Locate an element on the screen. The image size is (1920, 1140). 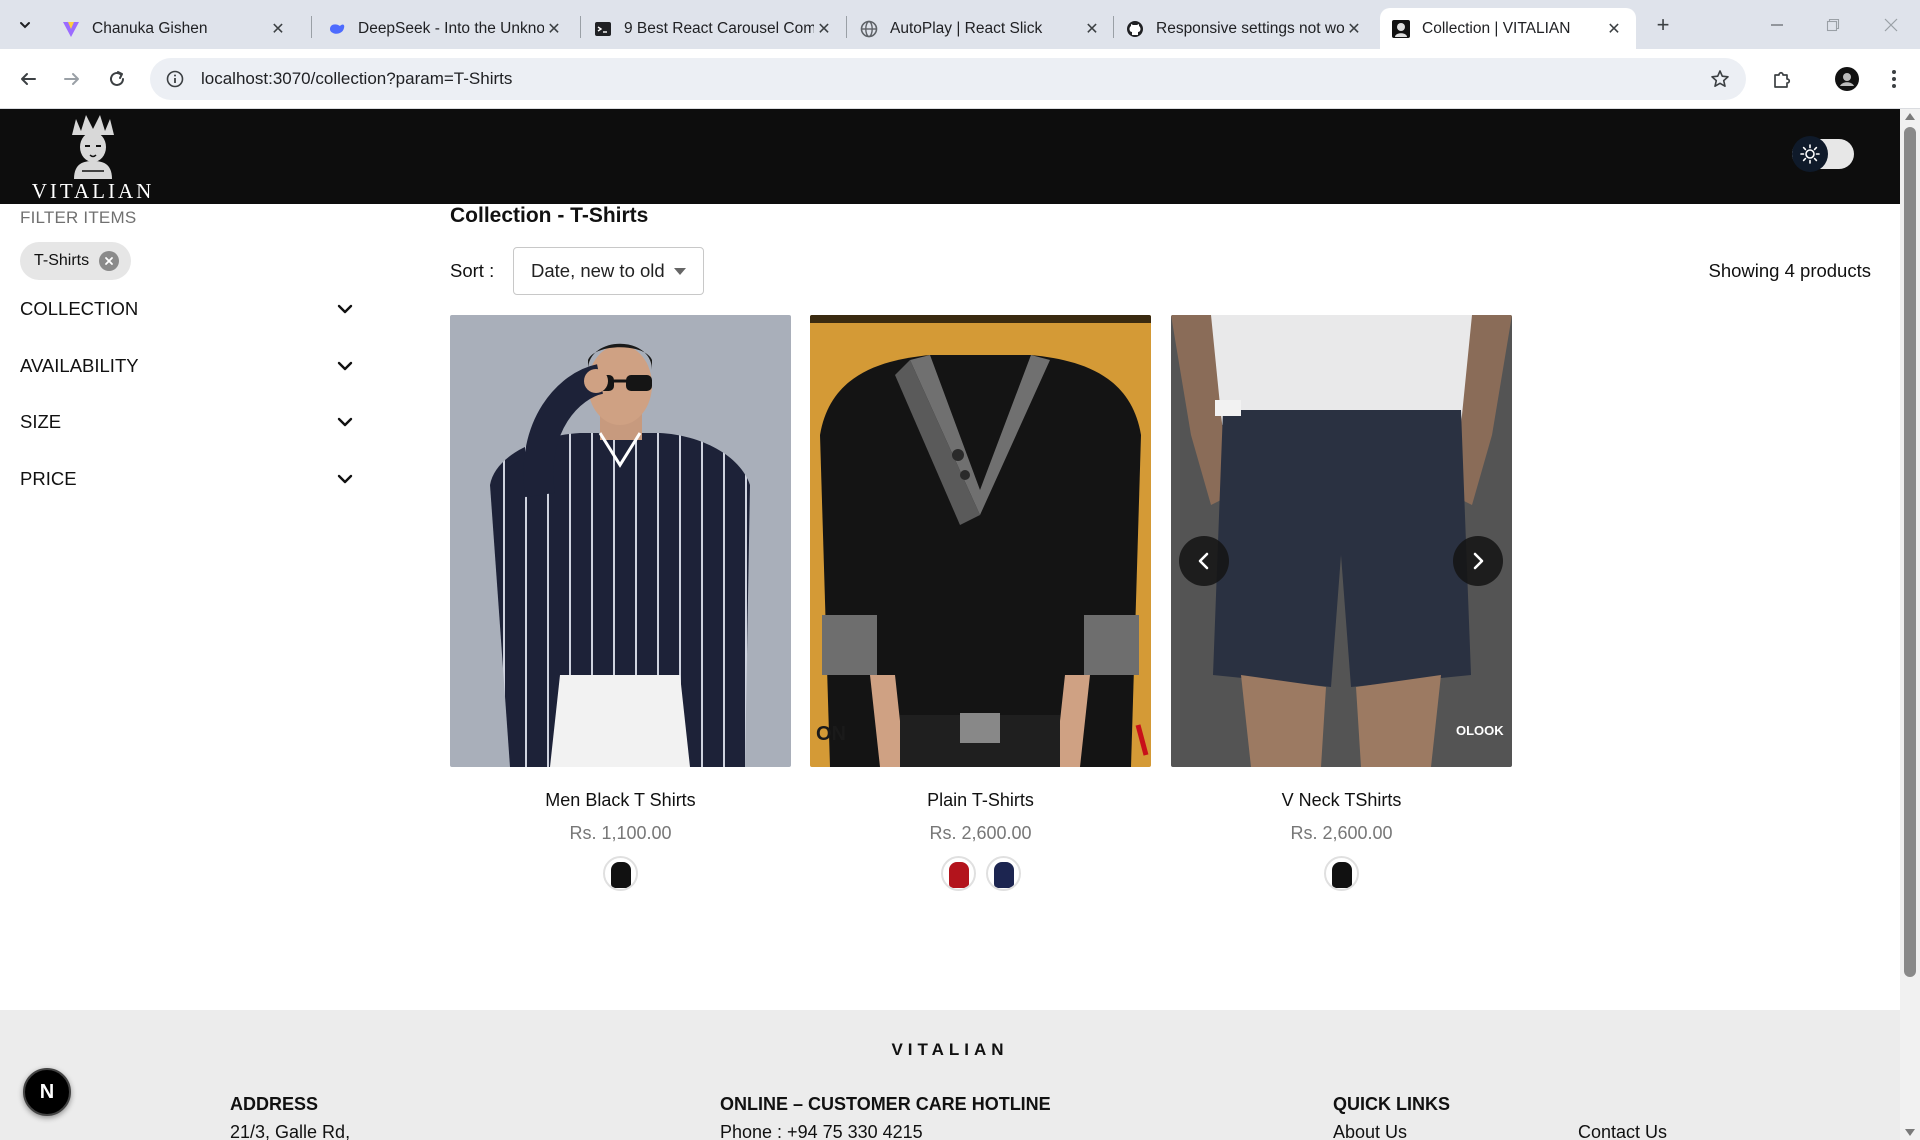
color-swatches is located at coordinates (1341, 873).